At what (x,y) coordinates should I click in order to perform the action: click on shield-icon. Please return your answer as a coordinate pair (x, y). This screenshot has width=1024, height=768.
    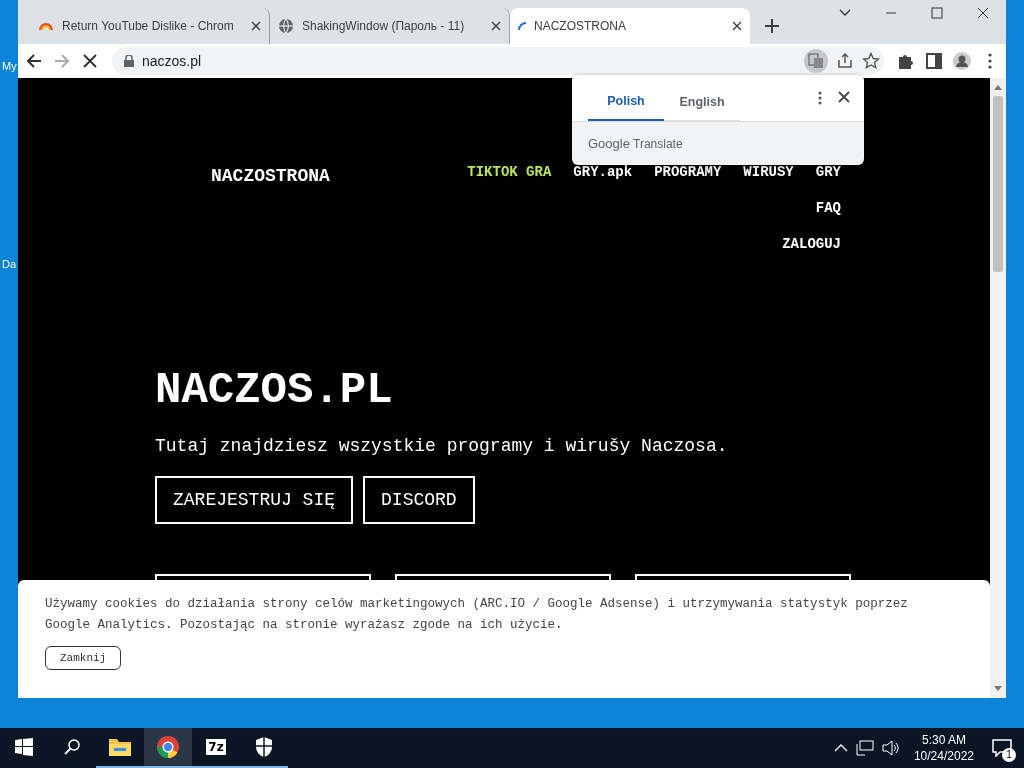
    Looking at the image, I should click on (264, 747).